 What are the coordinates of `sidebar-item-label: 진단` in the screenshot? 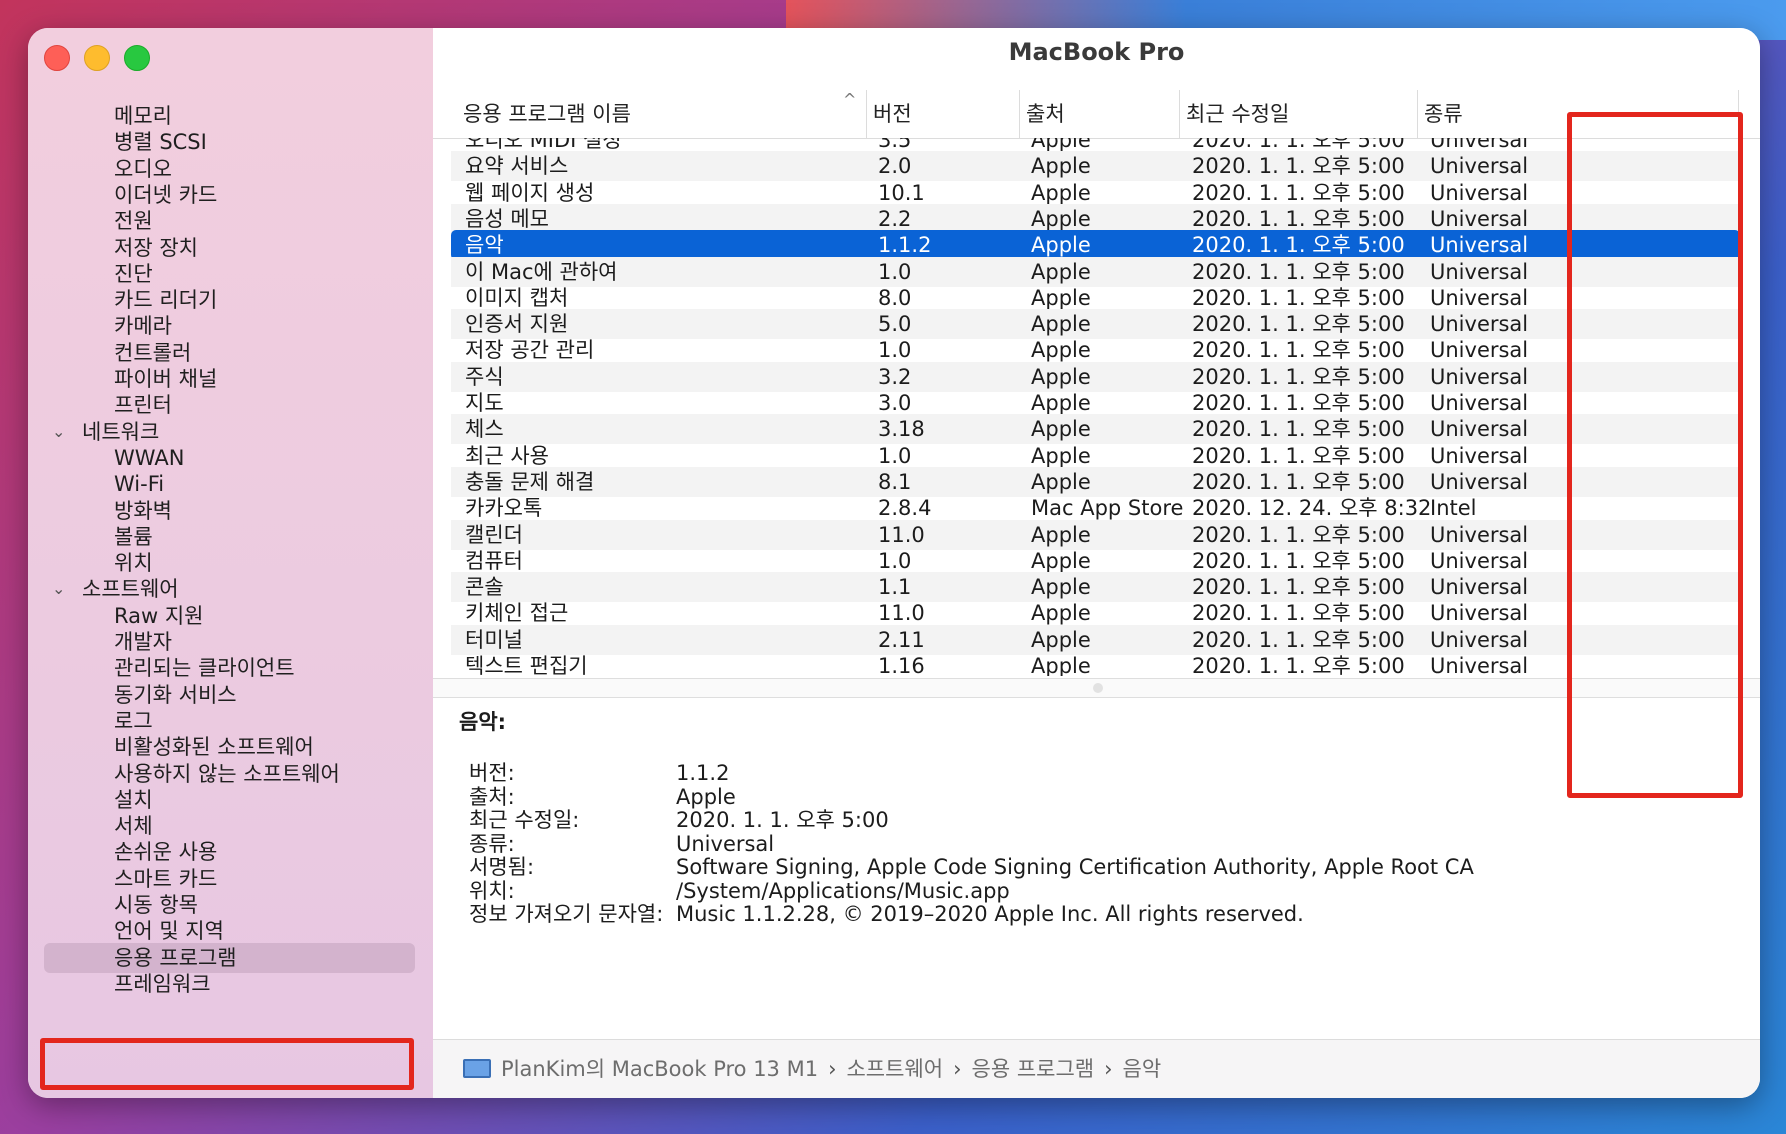 It's located at (133, 273).